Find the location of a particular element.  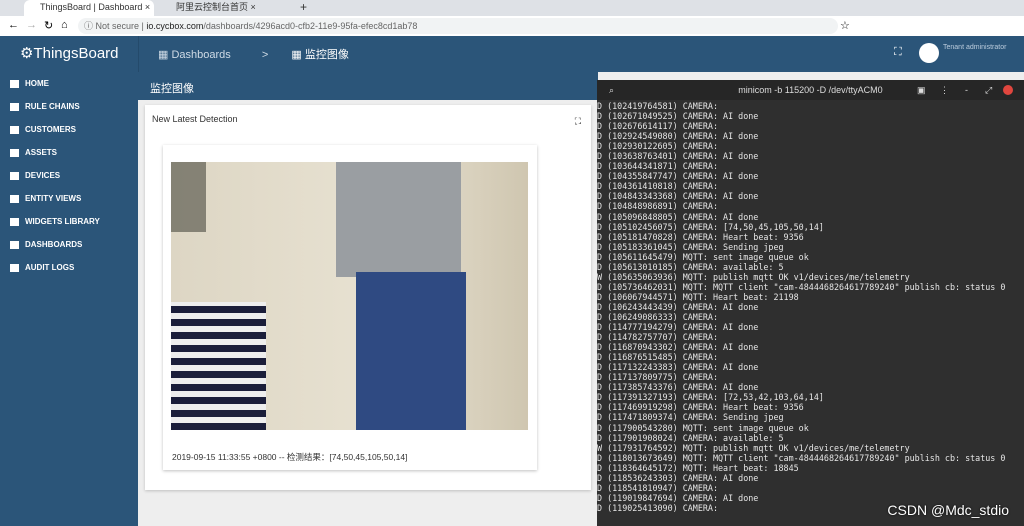

widgets-icon is located at coordinates (14, 221).